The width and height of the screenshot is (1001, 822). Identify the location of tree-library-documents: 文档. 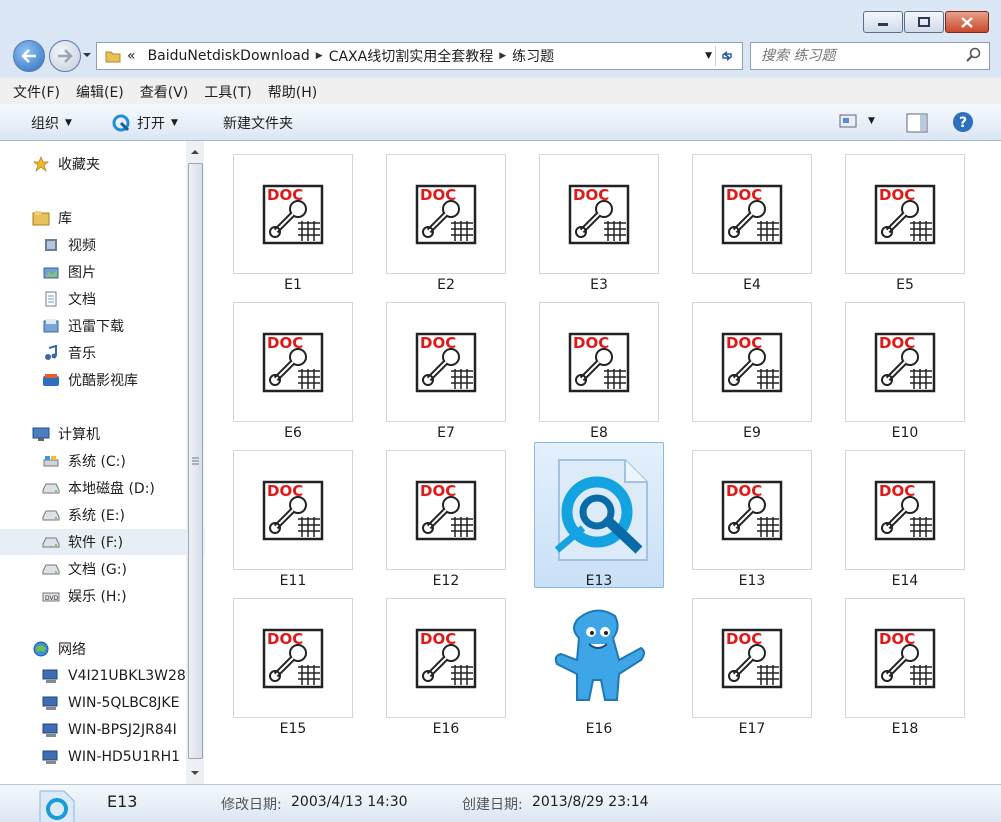
(102, 299).